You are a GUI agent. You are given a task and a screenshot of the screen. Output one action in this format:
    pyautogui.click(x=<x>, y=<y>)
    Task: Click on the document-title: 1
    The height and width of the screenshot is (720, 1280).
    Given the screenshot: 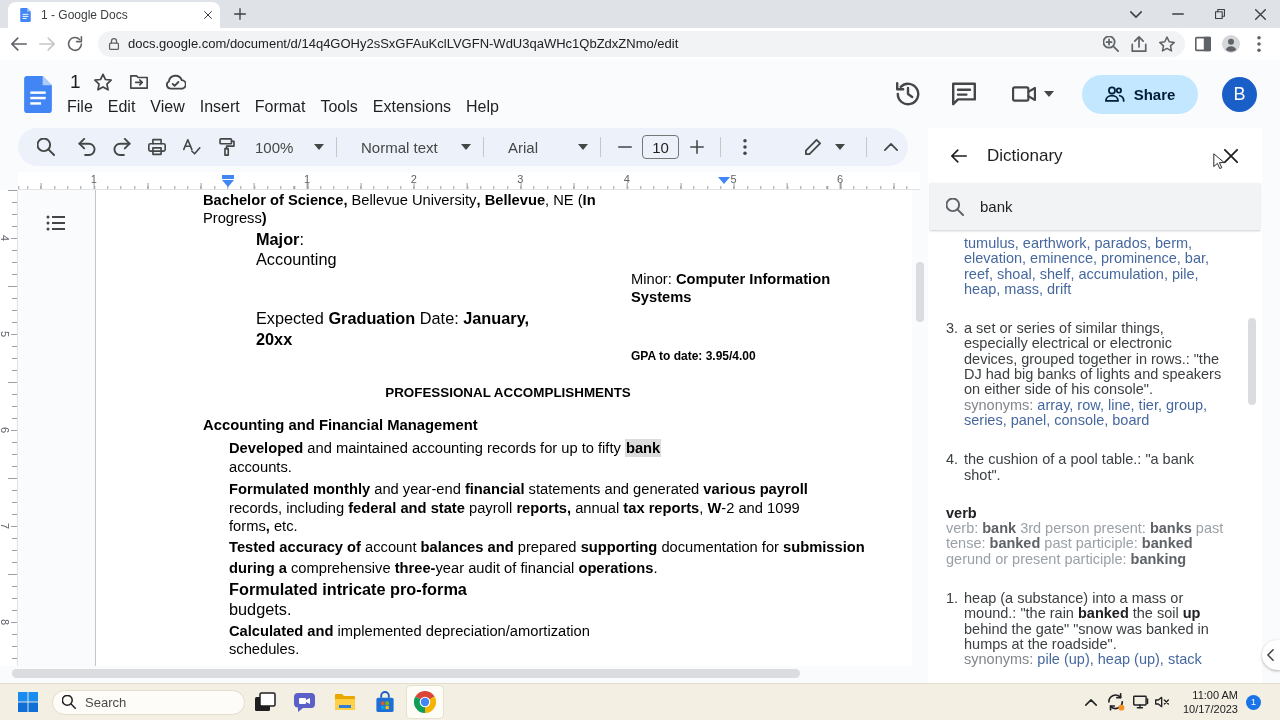 What is the action you would take?
    pyautogui.click(x=75, y=81)
    